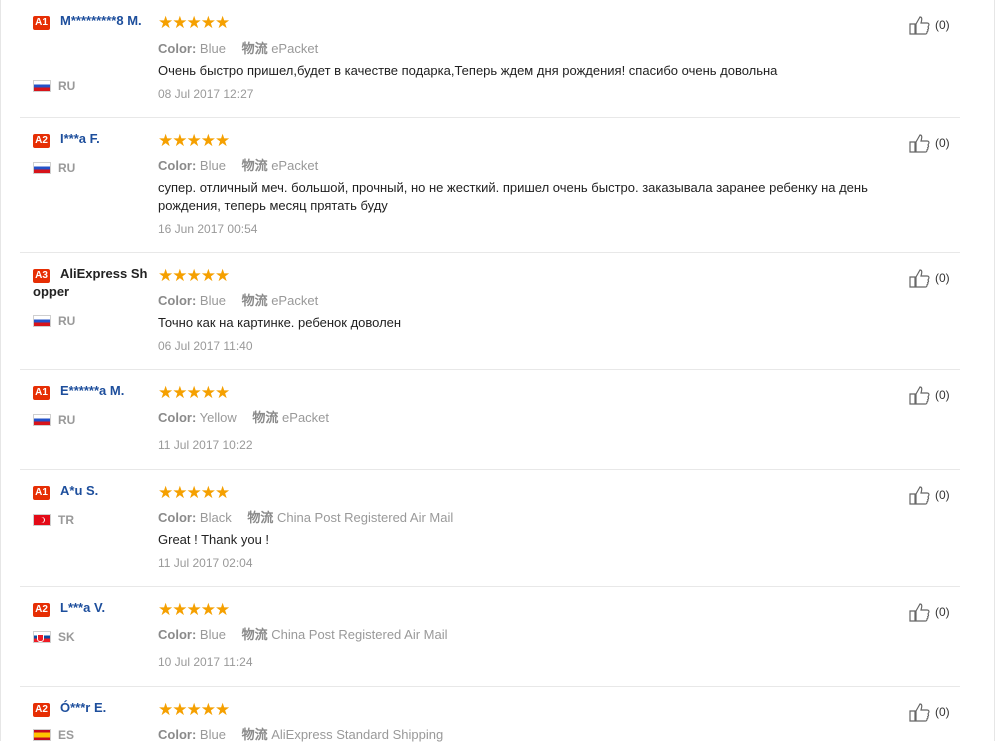  Describe the element at coordinates (244, 417) in the screenshot. I see `order-info: Color: Yellow 物流 ePacket` at that location.